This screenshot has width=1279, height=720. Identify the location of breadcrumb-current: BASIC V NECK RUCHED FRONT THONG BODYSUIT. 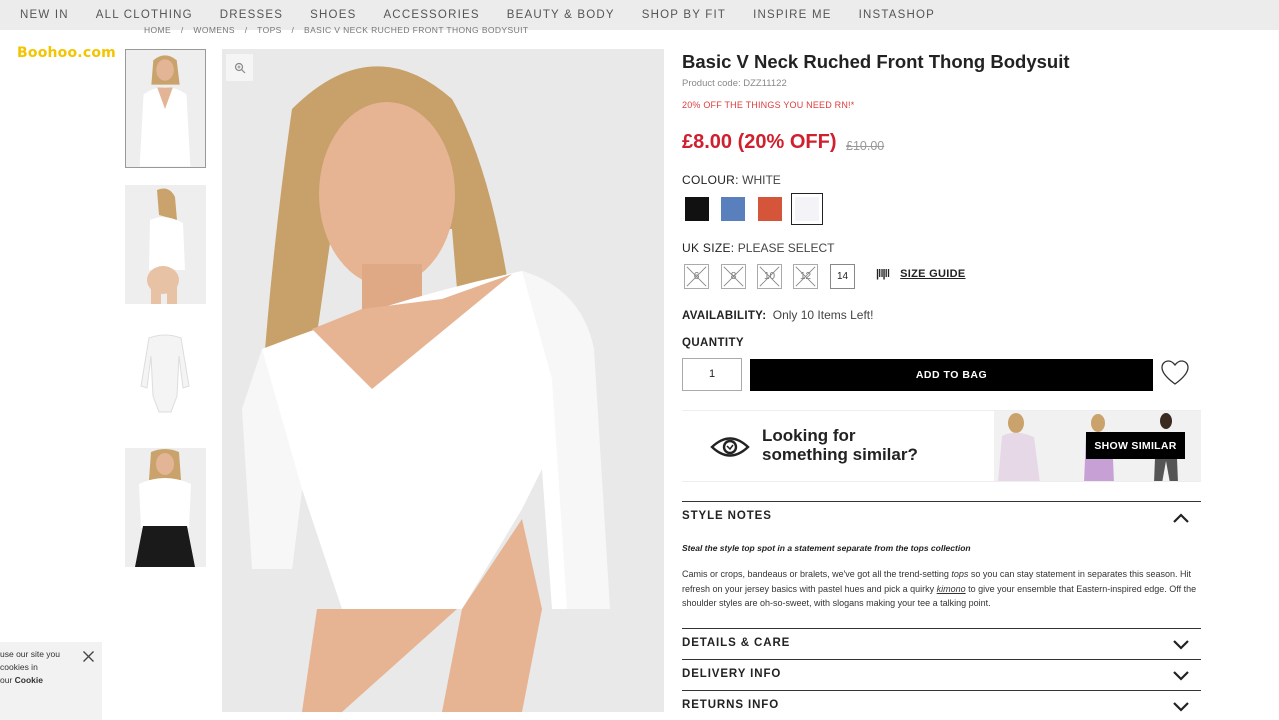
(416, 30).